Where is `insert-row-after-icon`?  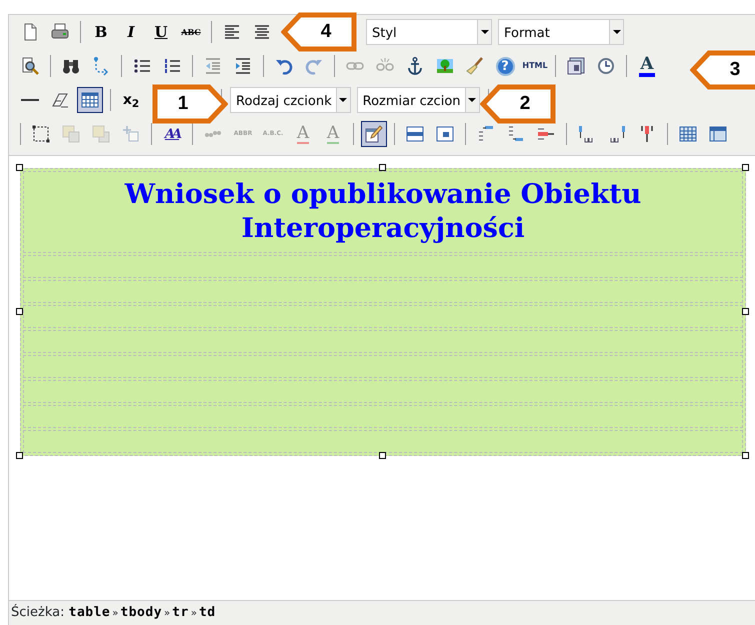 insert-row-after-icon is located at coordinates (516, 134).